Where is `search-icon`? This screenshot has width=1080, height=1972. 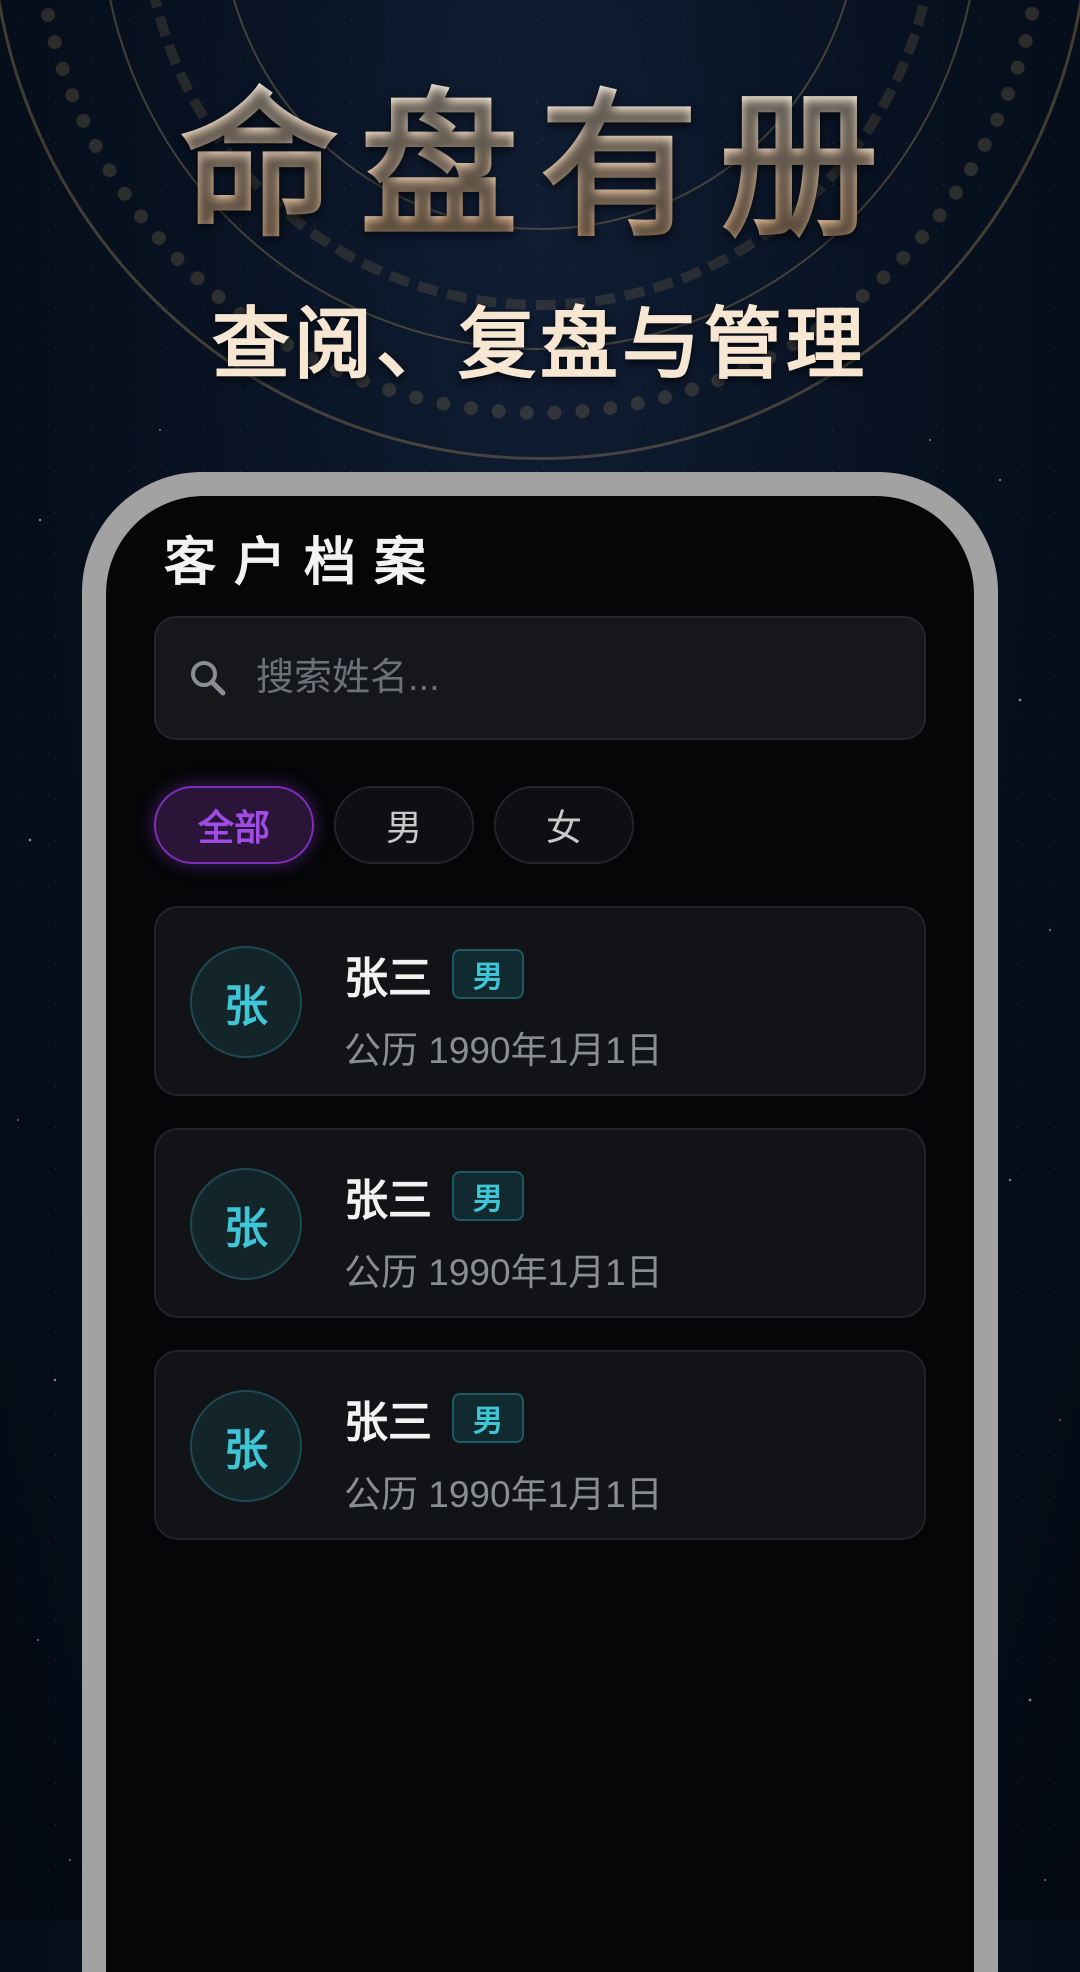 search-icon is located at coordinates (208, 678).